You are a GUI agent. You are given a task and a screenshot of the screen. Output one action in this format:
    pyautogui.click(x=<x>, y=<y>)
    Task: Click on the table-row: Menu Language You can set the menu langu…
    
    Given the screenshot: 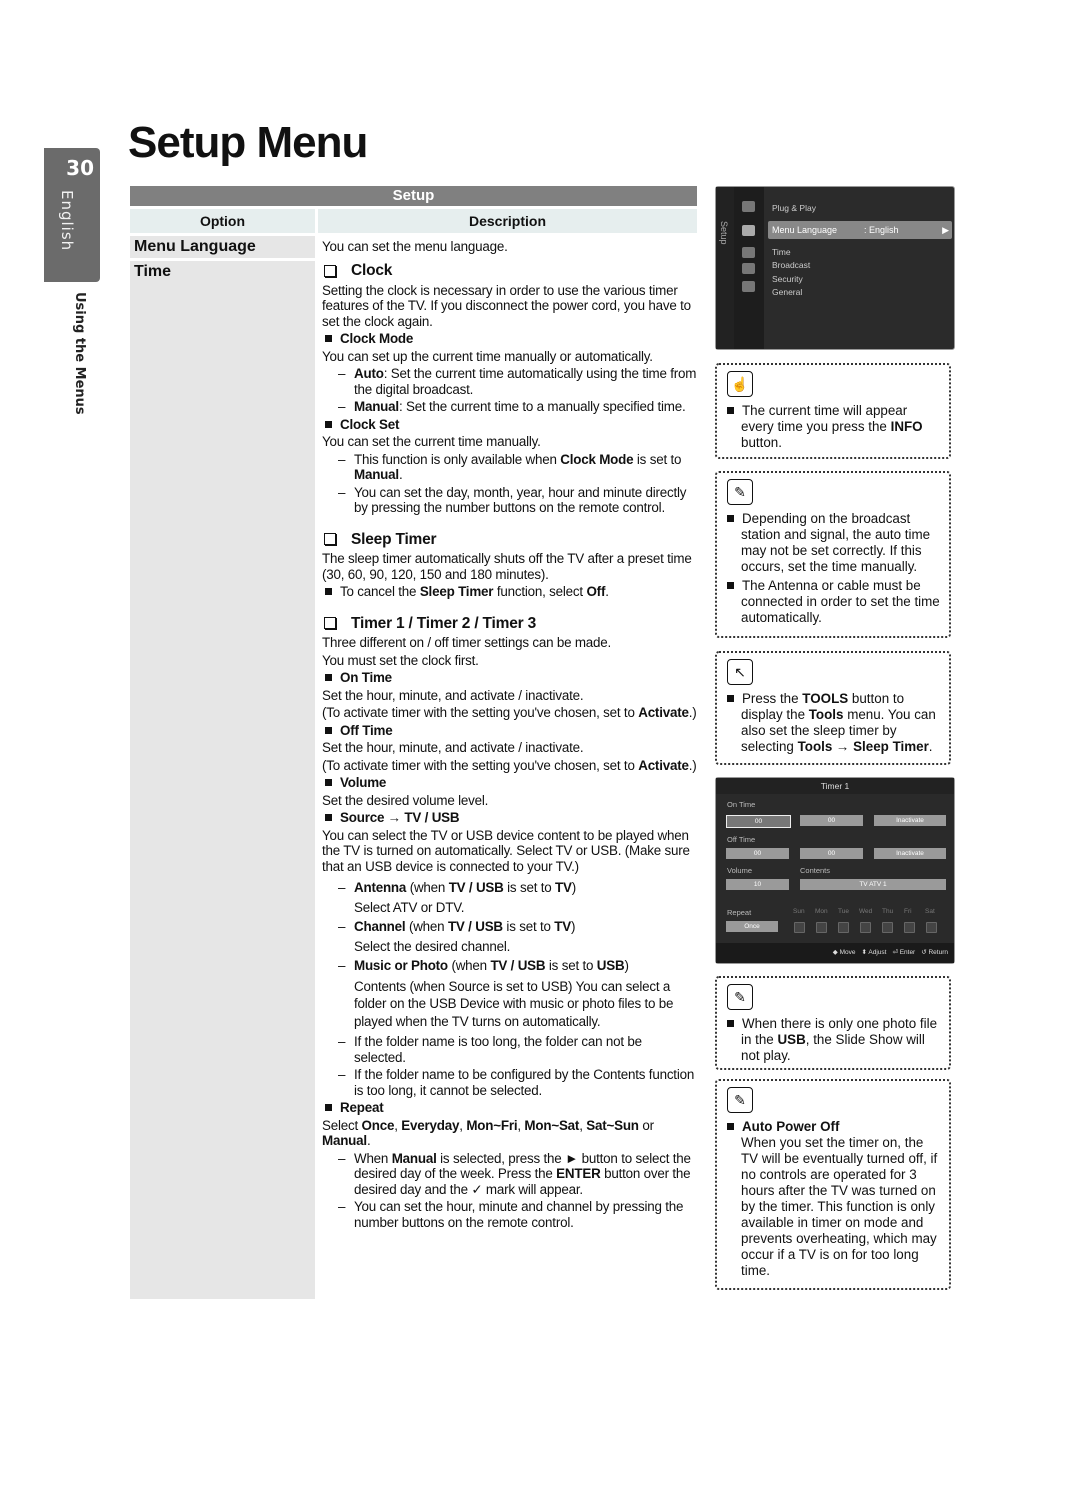 What is the action you would take?
    pyautogui.click(x=413, y=247)
    